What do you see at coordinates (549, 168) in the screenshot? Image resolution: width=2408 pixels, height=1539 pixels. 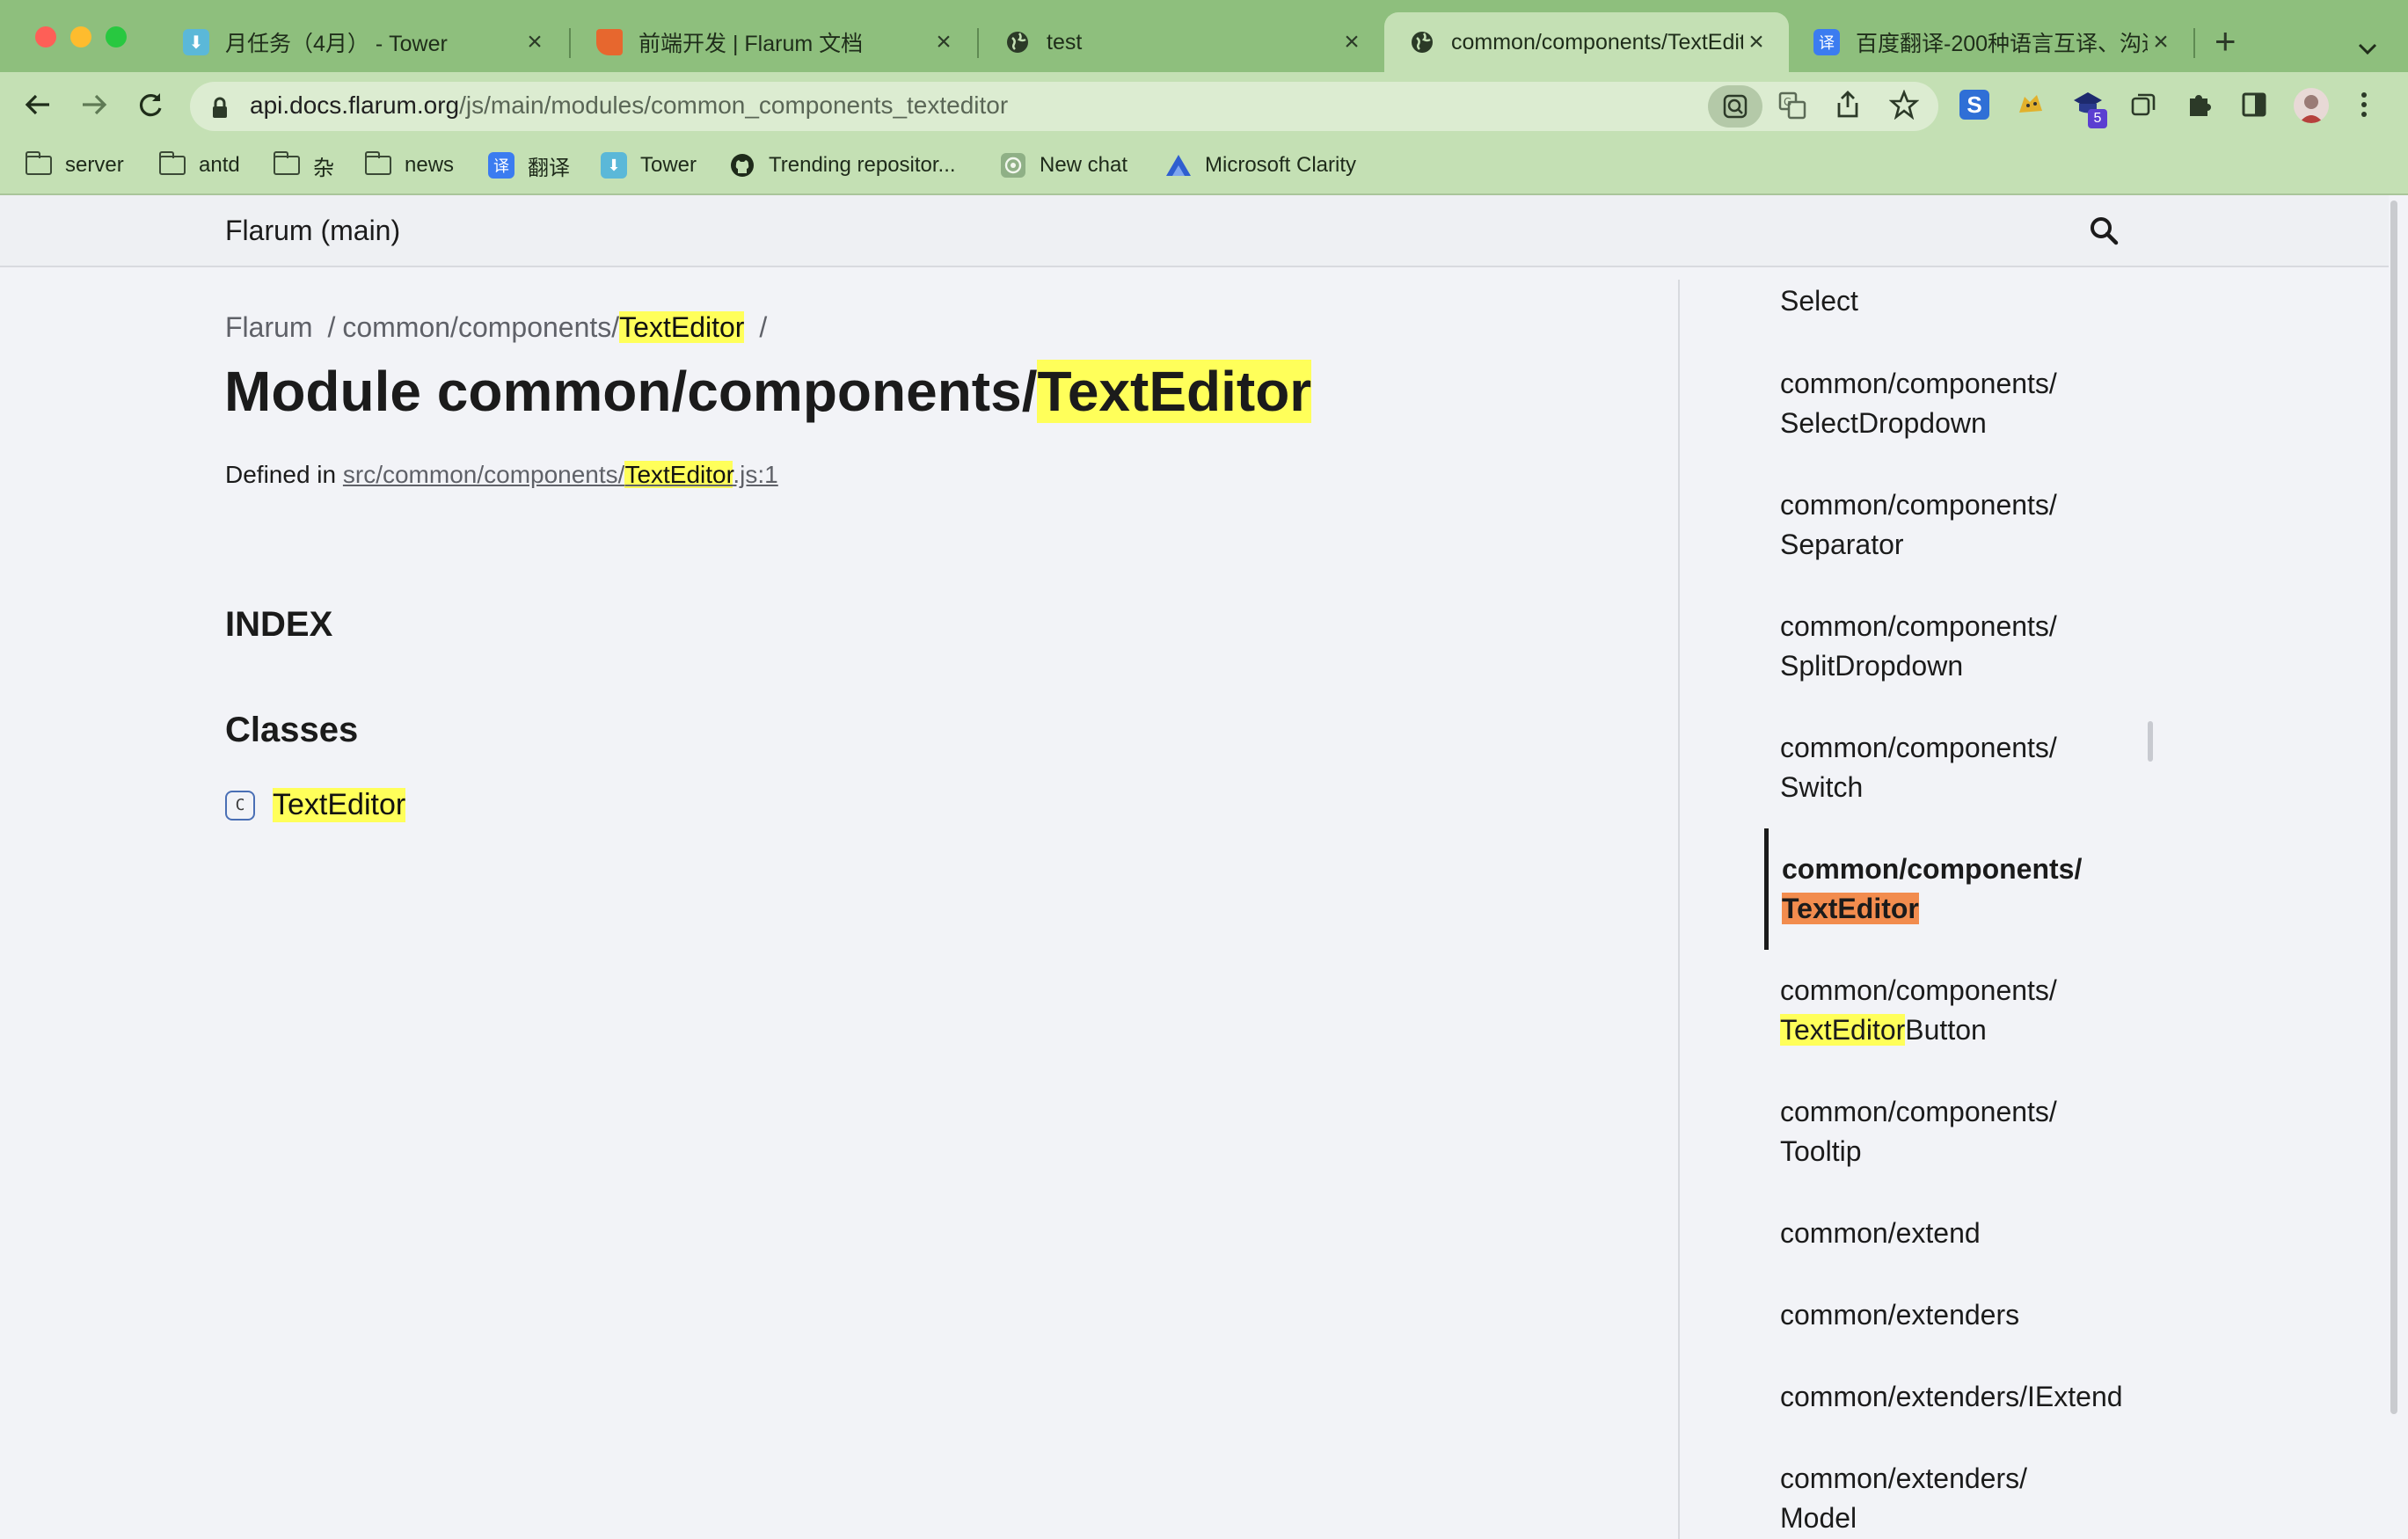 I see `bookmark-label: 翻译` at bounding box center [549, 168].